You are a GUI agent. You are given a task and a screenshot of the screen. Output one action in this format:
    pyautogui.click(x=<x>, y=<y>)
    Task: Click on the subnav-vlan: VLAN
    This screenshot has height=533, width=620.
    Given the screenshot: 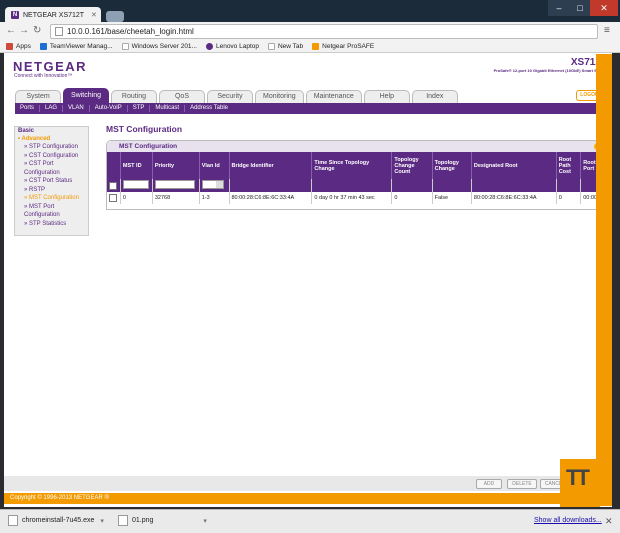 What is the action you would take?
    pyautogui.click(x=76, y=108)
    